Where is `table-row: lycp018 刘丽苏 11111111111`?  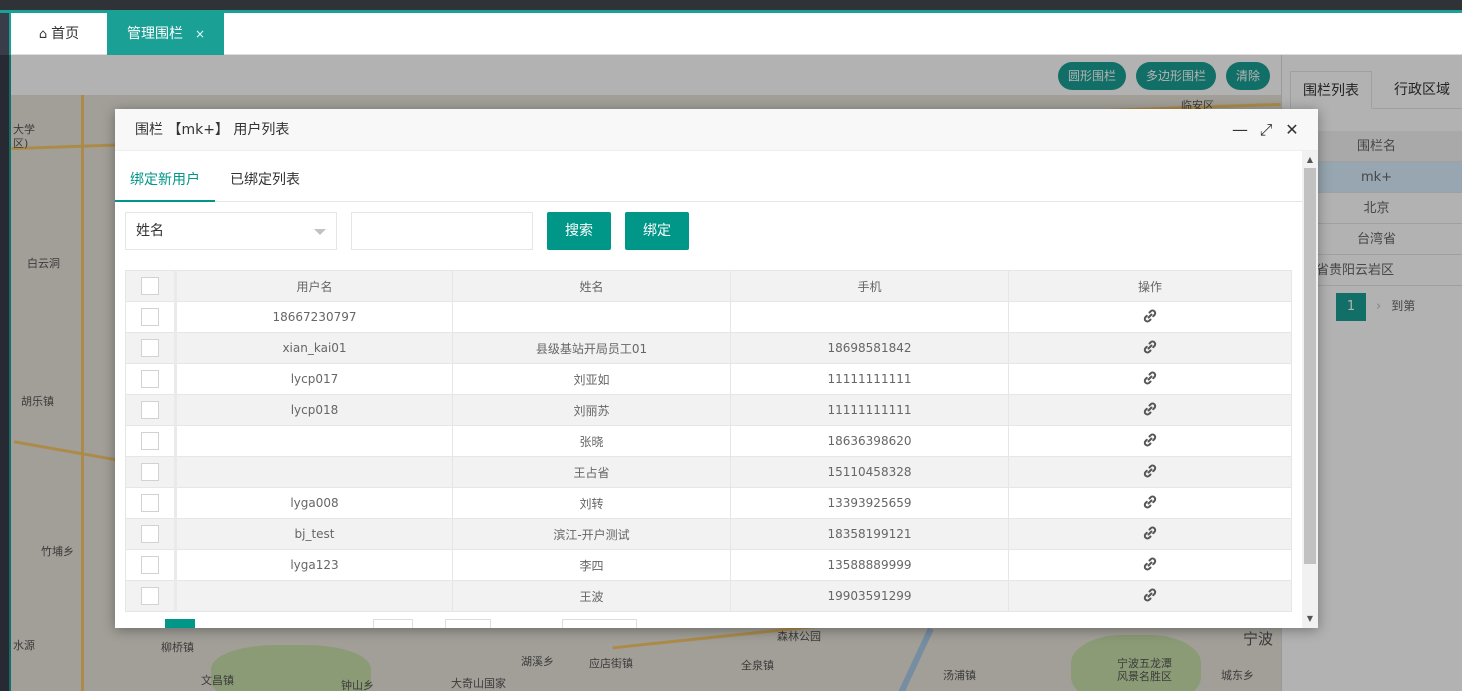
table-row: lycp018 刘丽苏 11111111111 is located at coordinates (708, 410).